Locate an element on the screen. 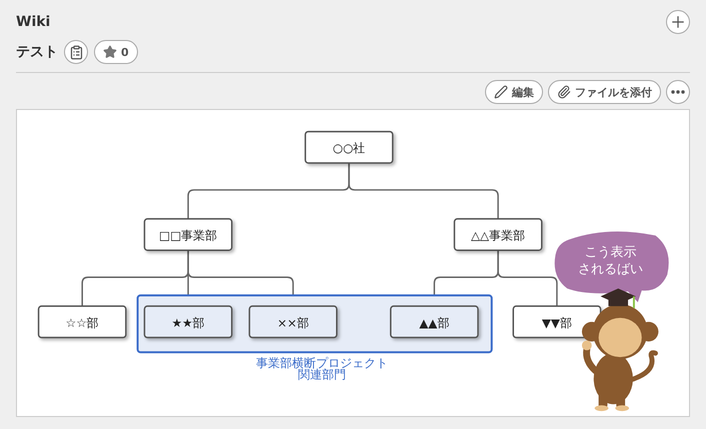 Image resolution: width=706 pixels, height=429 pixels. group-label: 関連部門 is located at coordinates (322, 375).